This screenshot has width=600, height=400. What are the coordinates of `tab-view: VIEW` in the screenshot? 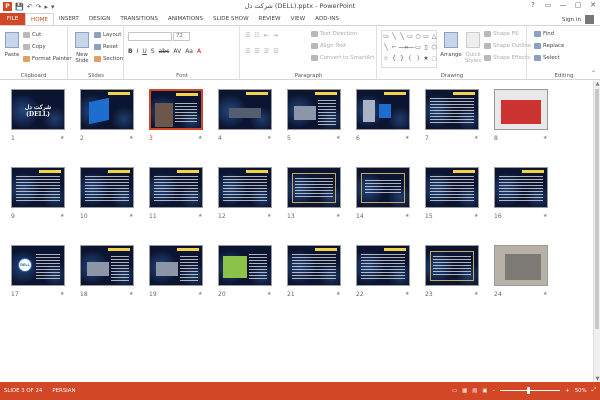 It's located at (298, 19).